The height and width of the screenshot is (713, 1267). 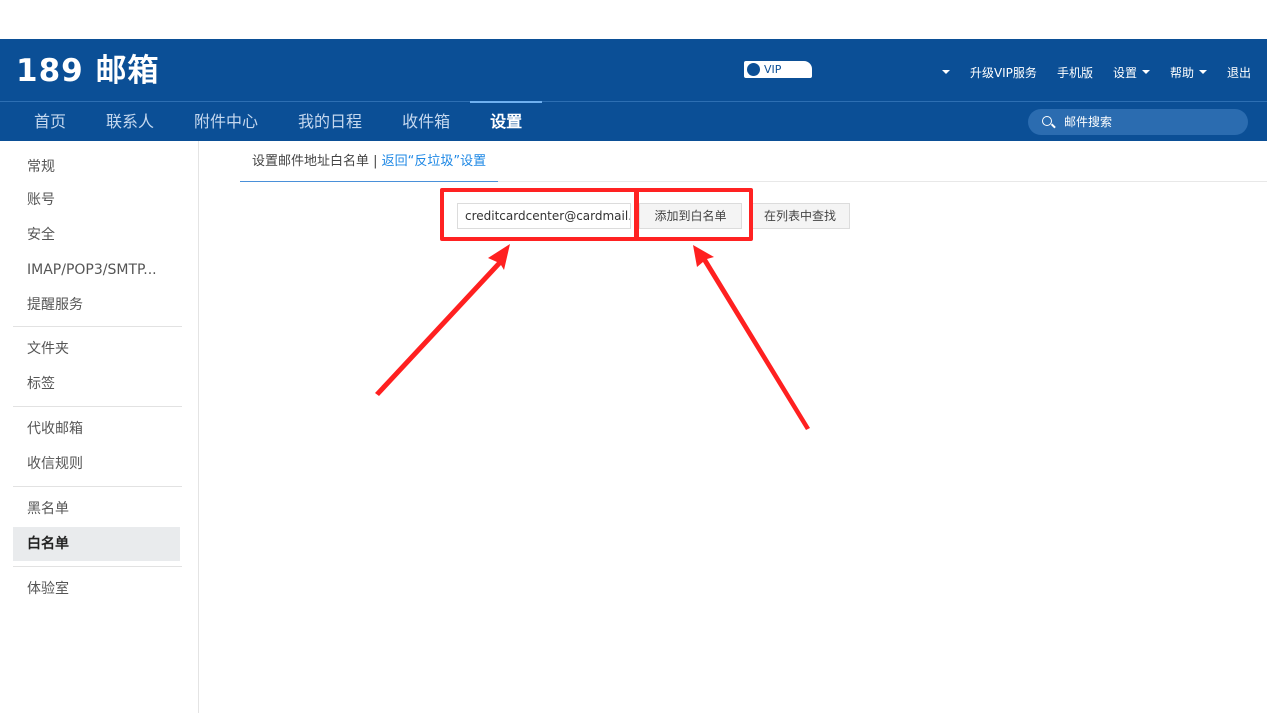 I want to click on arrow-to-input, so click(x=442, y=320).